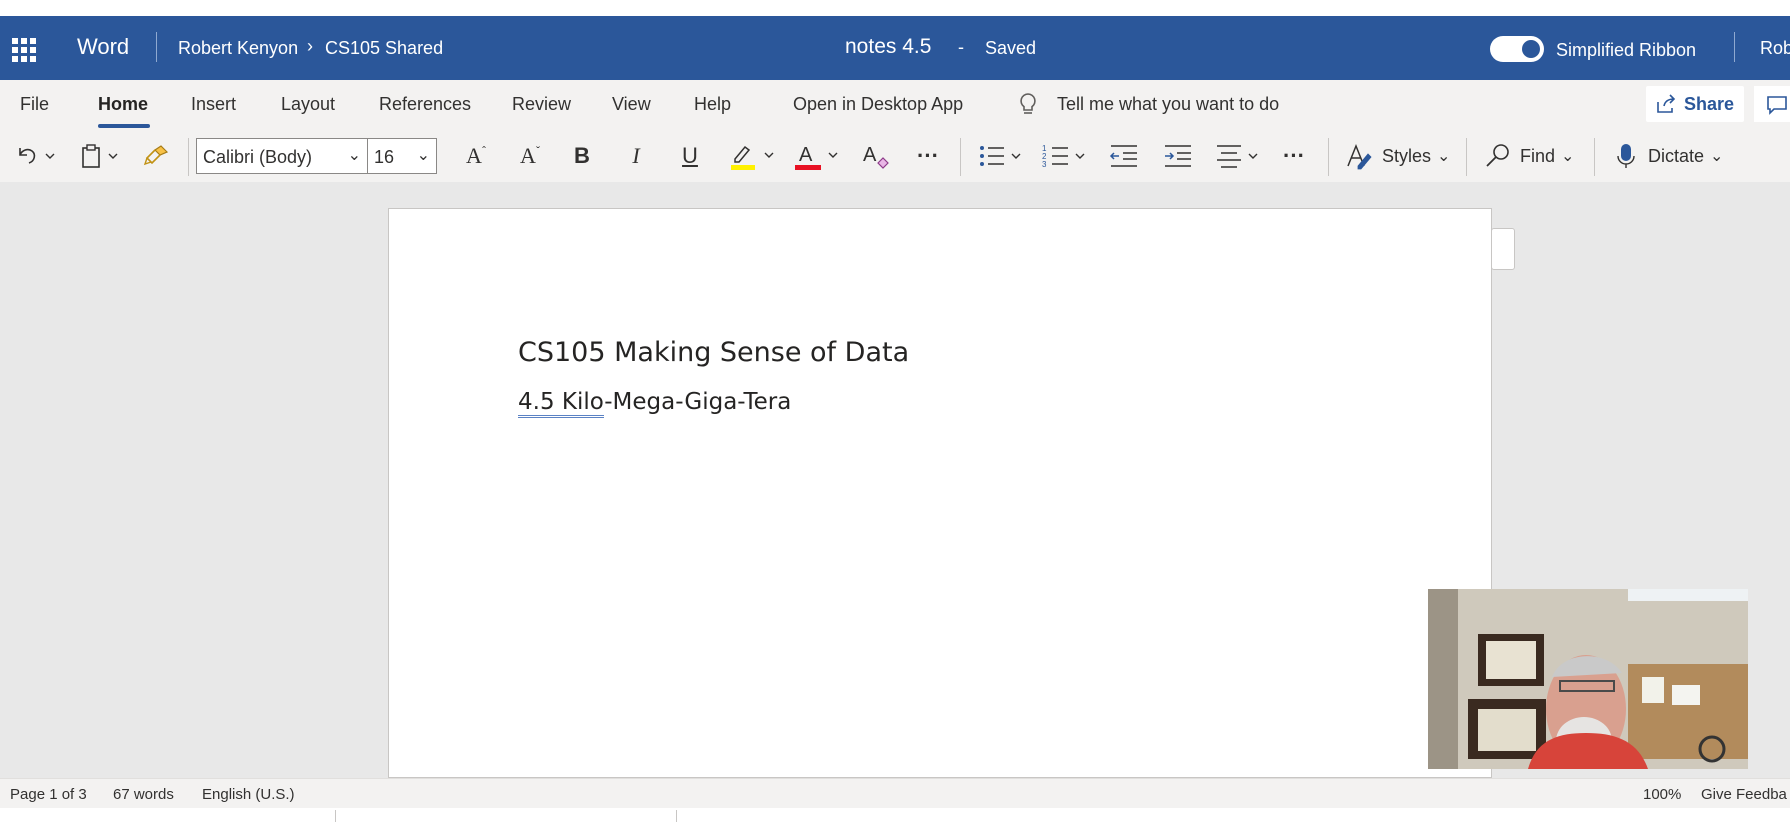  I want to click on tab-insert: Insert, so click(213, 104).